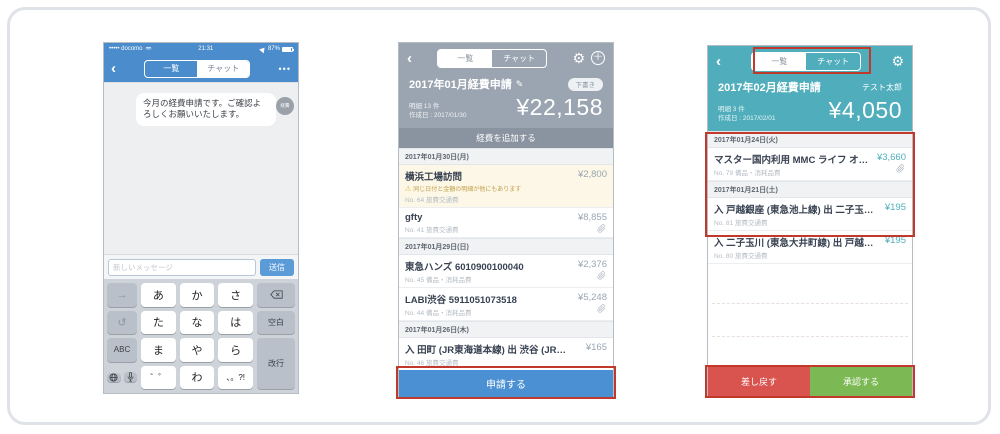 The height and width of the screenshot is (434, 1000). Describe the element at coordinates (235, 377) in the screenshot. I see `kbd-punct-key: 、。?!` at that location.